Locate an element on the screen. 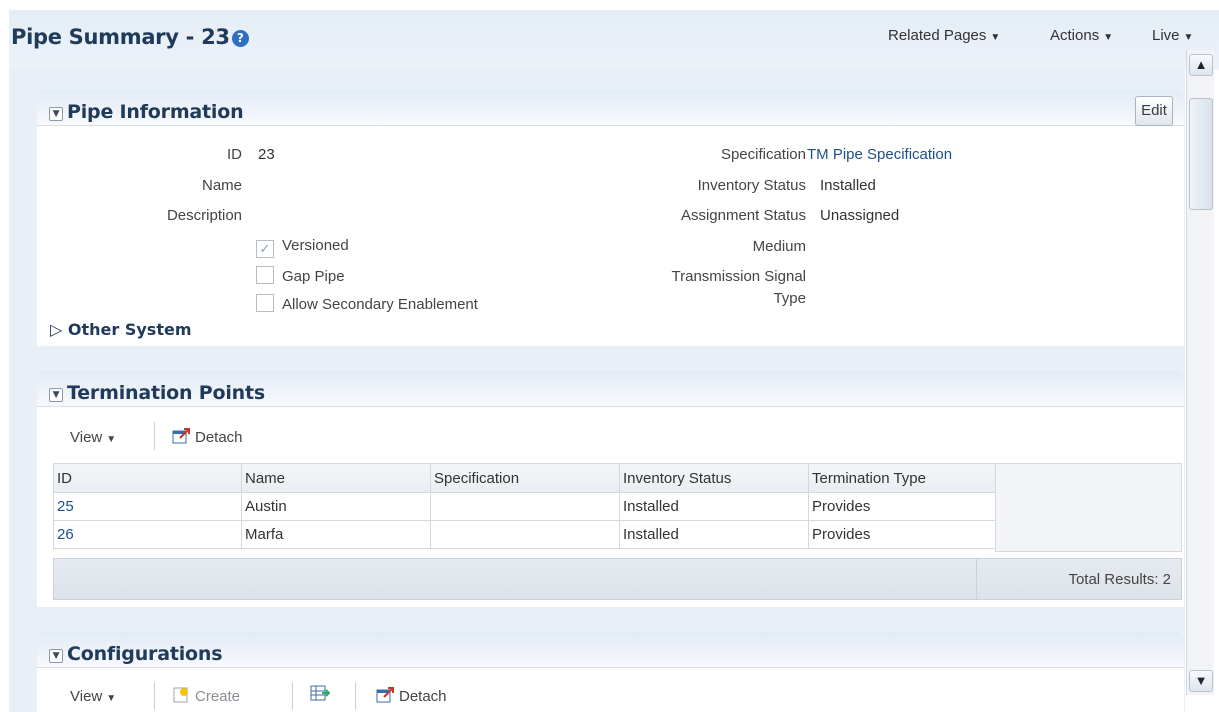 The image size is (1219, 712). actions-menu: Actions ▼ is located at coordinates (1081, 35).